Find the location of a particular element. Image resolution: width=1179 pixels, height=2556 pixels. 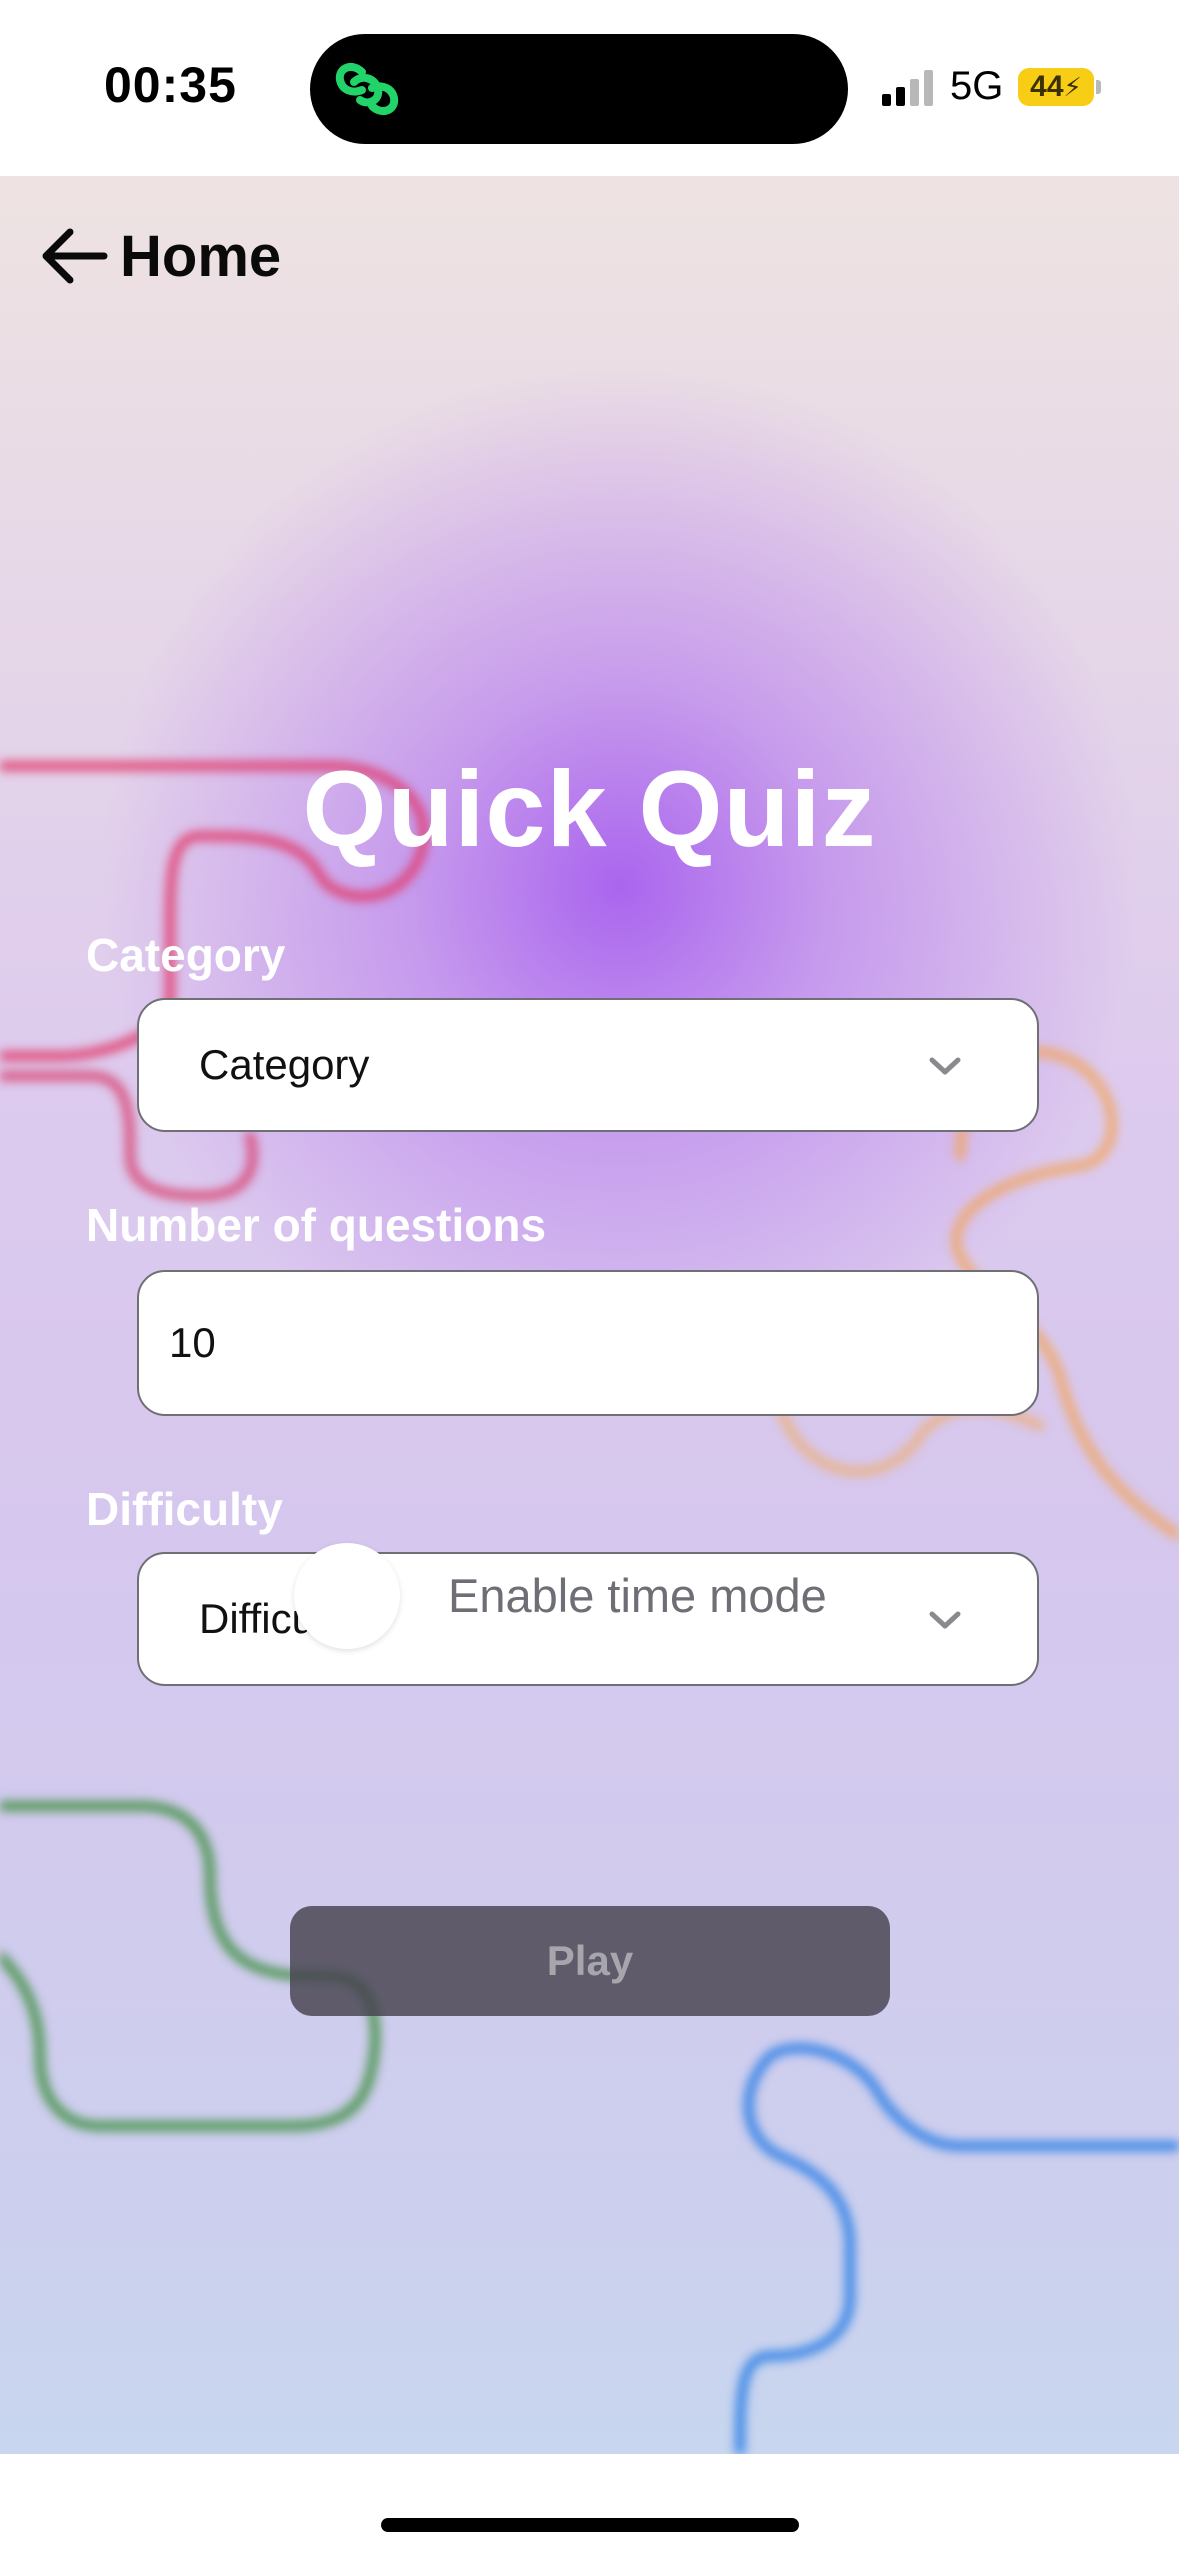

status-time: 00:35 is located at coordinates (170, 85).